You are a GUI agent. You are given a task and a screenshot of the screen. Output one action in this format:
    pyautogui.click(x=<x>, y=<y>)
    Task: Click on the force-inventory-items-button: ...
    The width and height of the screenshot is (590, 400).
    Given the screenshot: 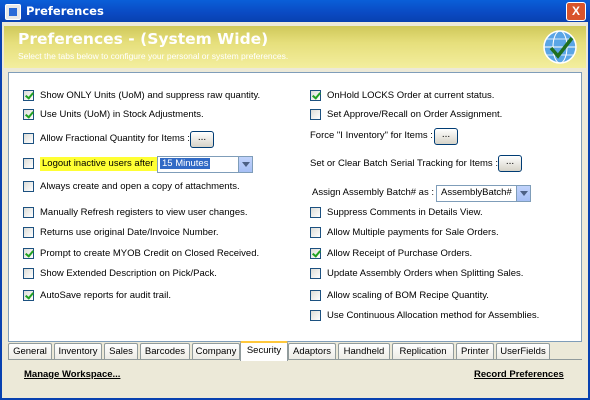 What is the action you would take?
    pyautogui.click(x=446, y=136)
    